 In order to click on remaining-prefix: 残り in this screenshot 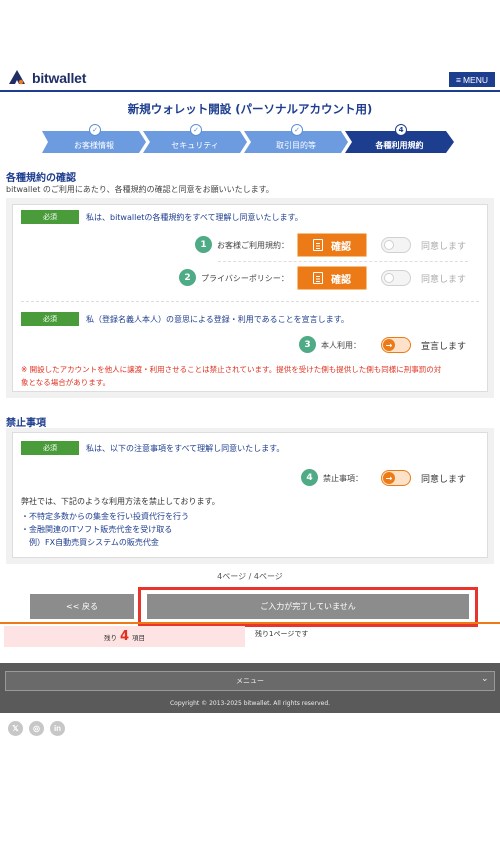, I will do `click(110, 637)`.